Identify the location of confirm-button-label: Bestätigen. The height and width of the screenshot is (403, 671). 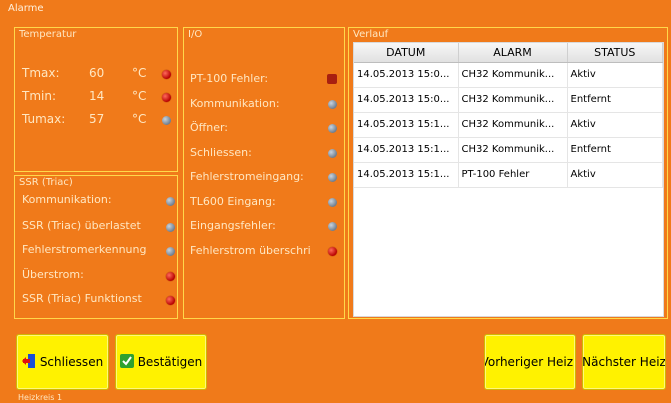
(170, 362).